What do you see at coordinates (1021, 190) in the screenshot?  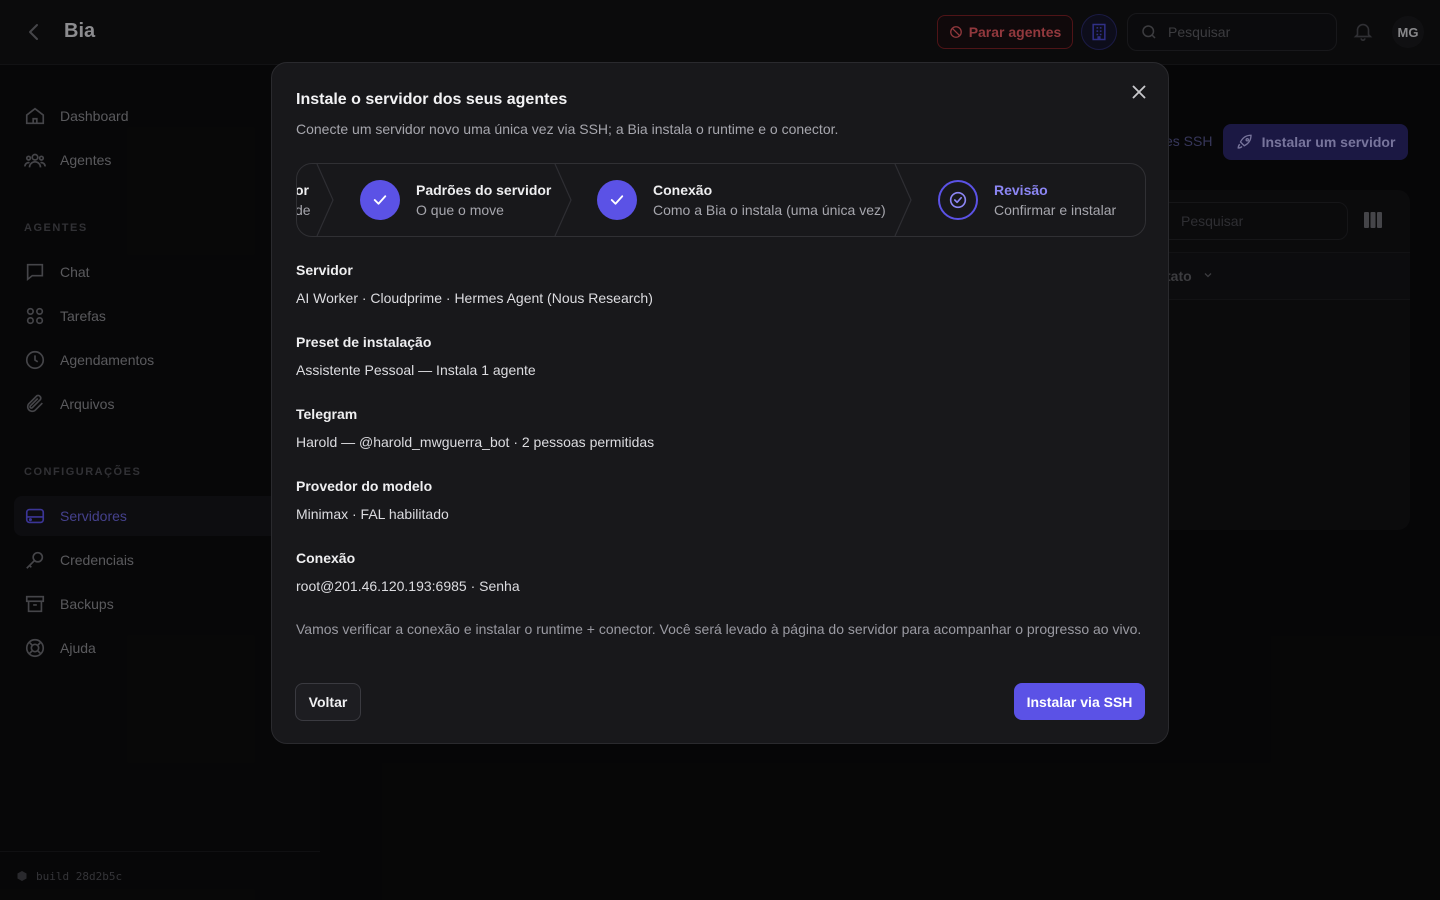 I see `step-title: Revisão` at bounding box center [1021, 190].